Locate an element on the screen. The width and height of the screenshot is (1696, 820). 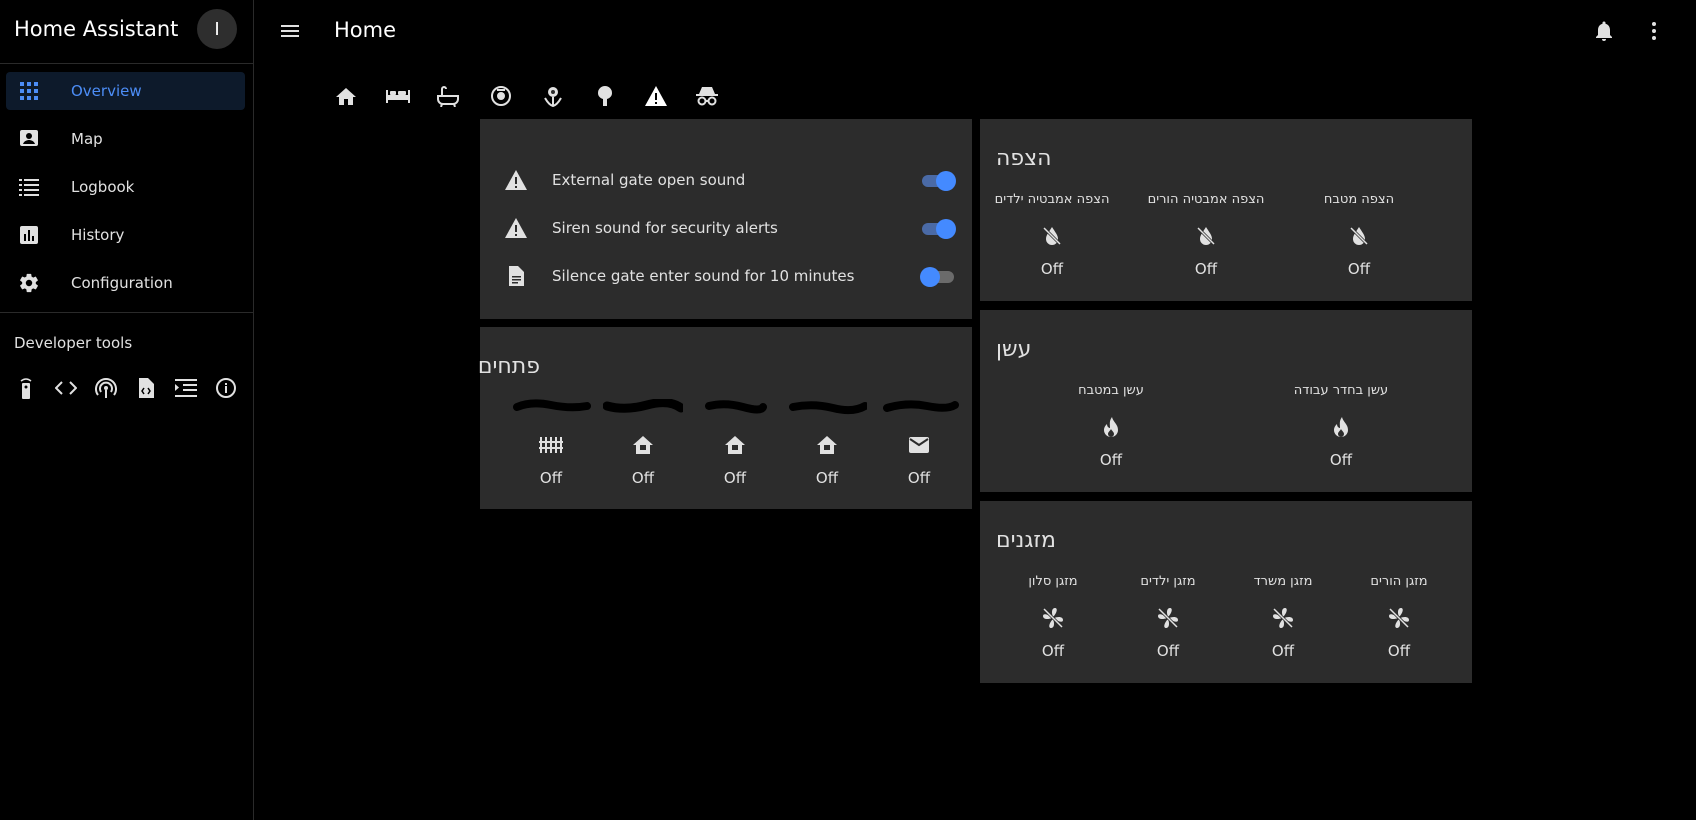
tab-vacuum is located at coordinates (501, 96).